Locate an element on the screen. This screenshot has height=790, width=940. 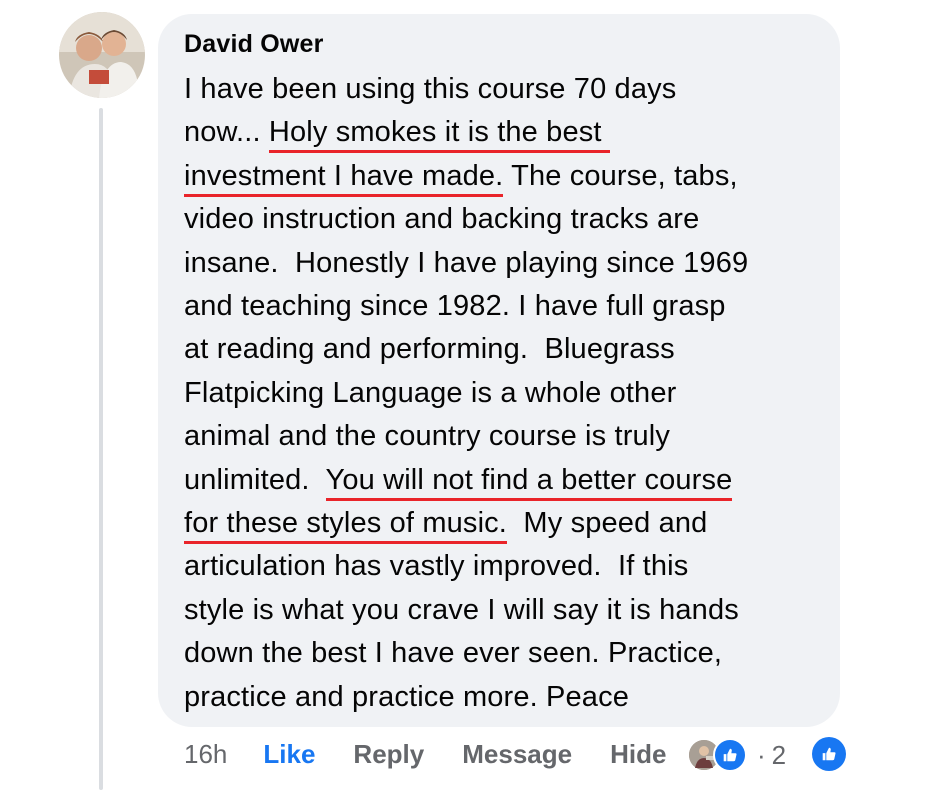
reaction-count: 2 is located at coordinates (779, 754).